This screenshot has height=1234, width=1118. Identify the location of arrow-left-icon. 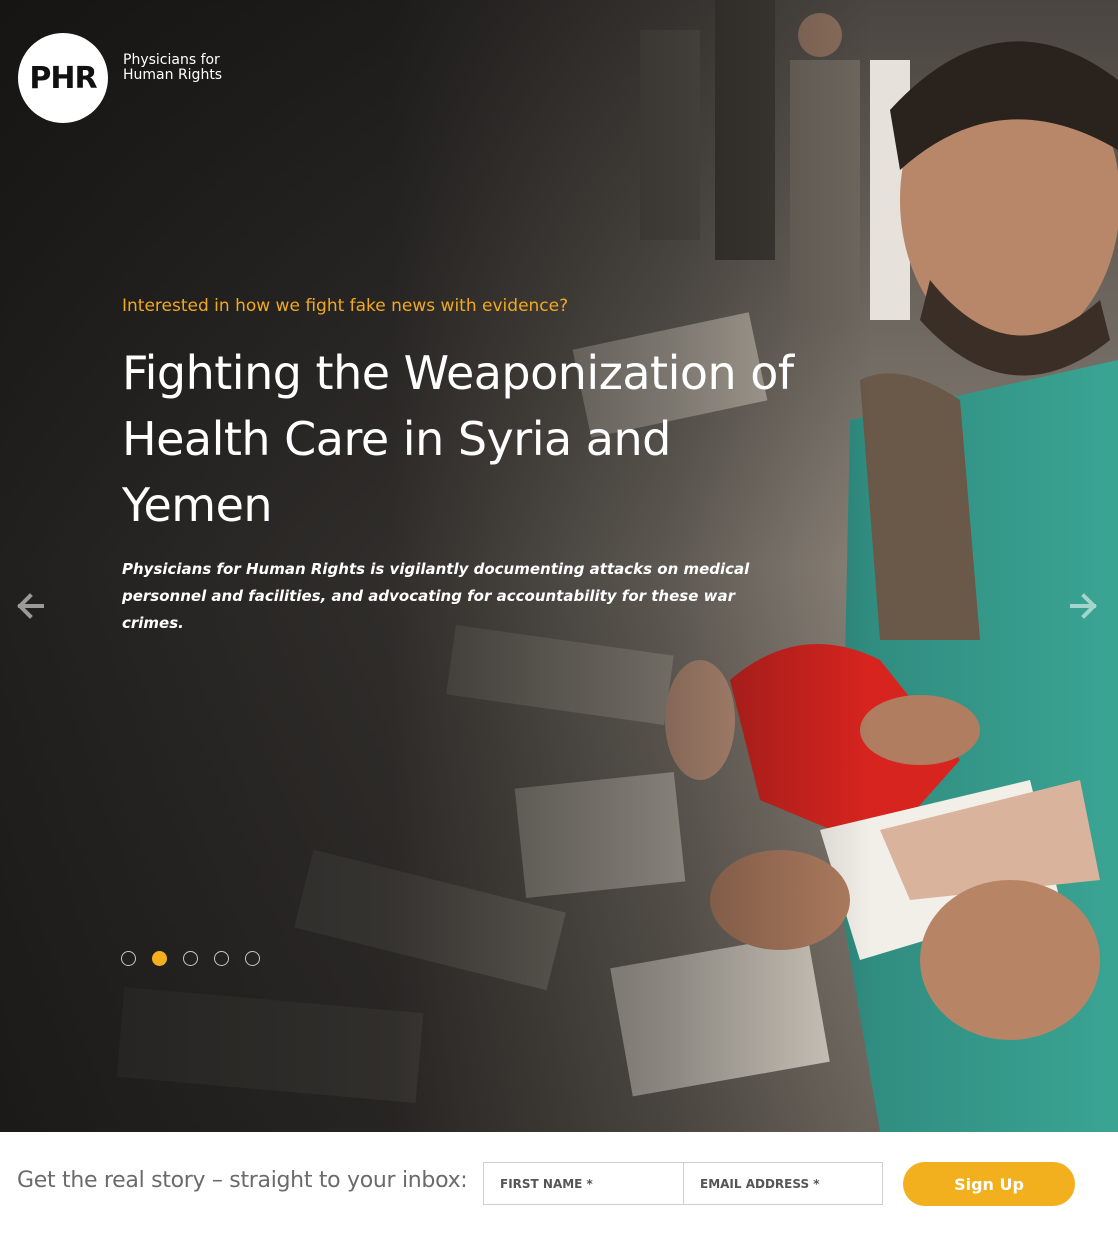
(30, 606).